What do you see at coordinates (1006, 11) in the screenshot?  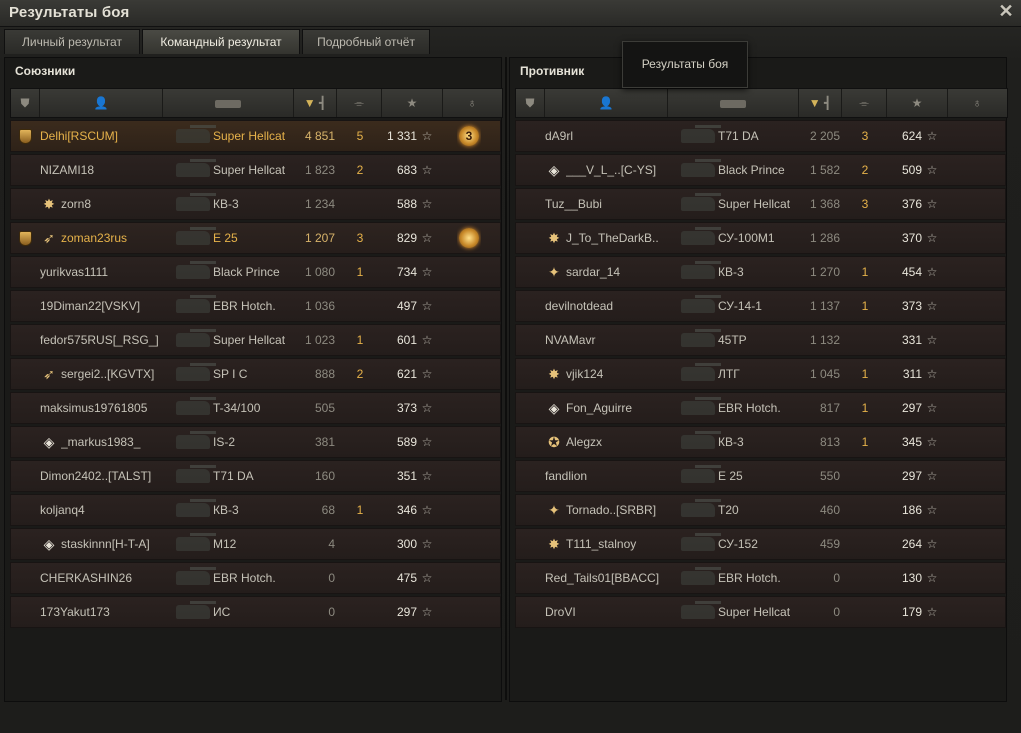 I see `close-icon: ✕` at bounding box center [1006, 11].